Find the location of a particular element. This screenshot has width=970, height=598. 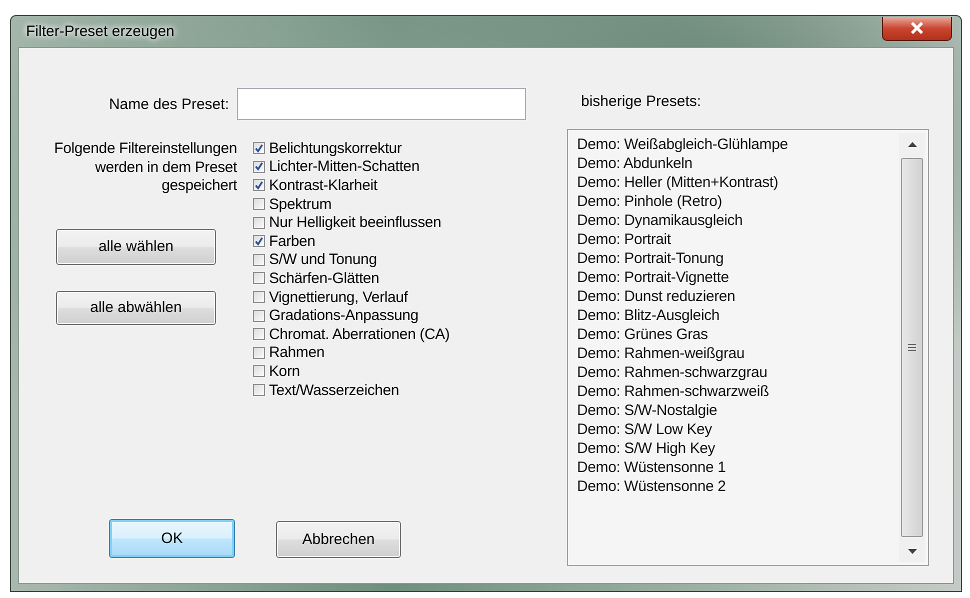

list-item: Demo: Heller (Mitten+Kontrast) is located at coordinates (677, 182).